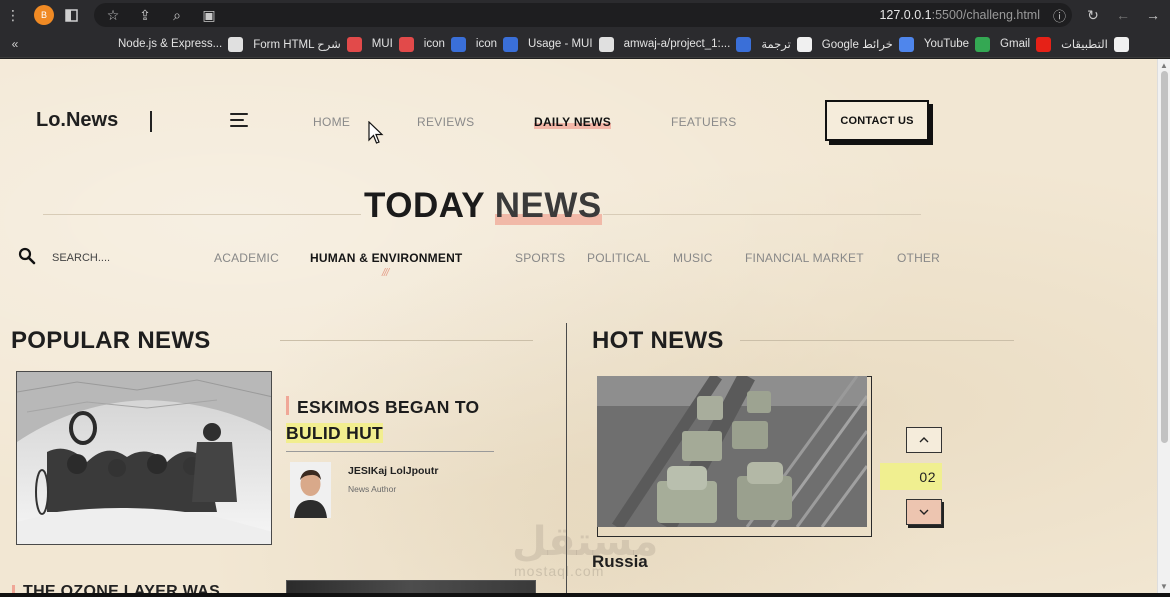  I want to click on hot-news-heading: HOT NEWS, so click(658, 340).